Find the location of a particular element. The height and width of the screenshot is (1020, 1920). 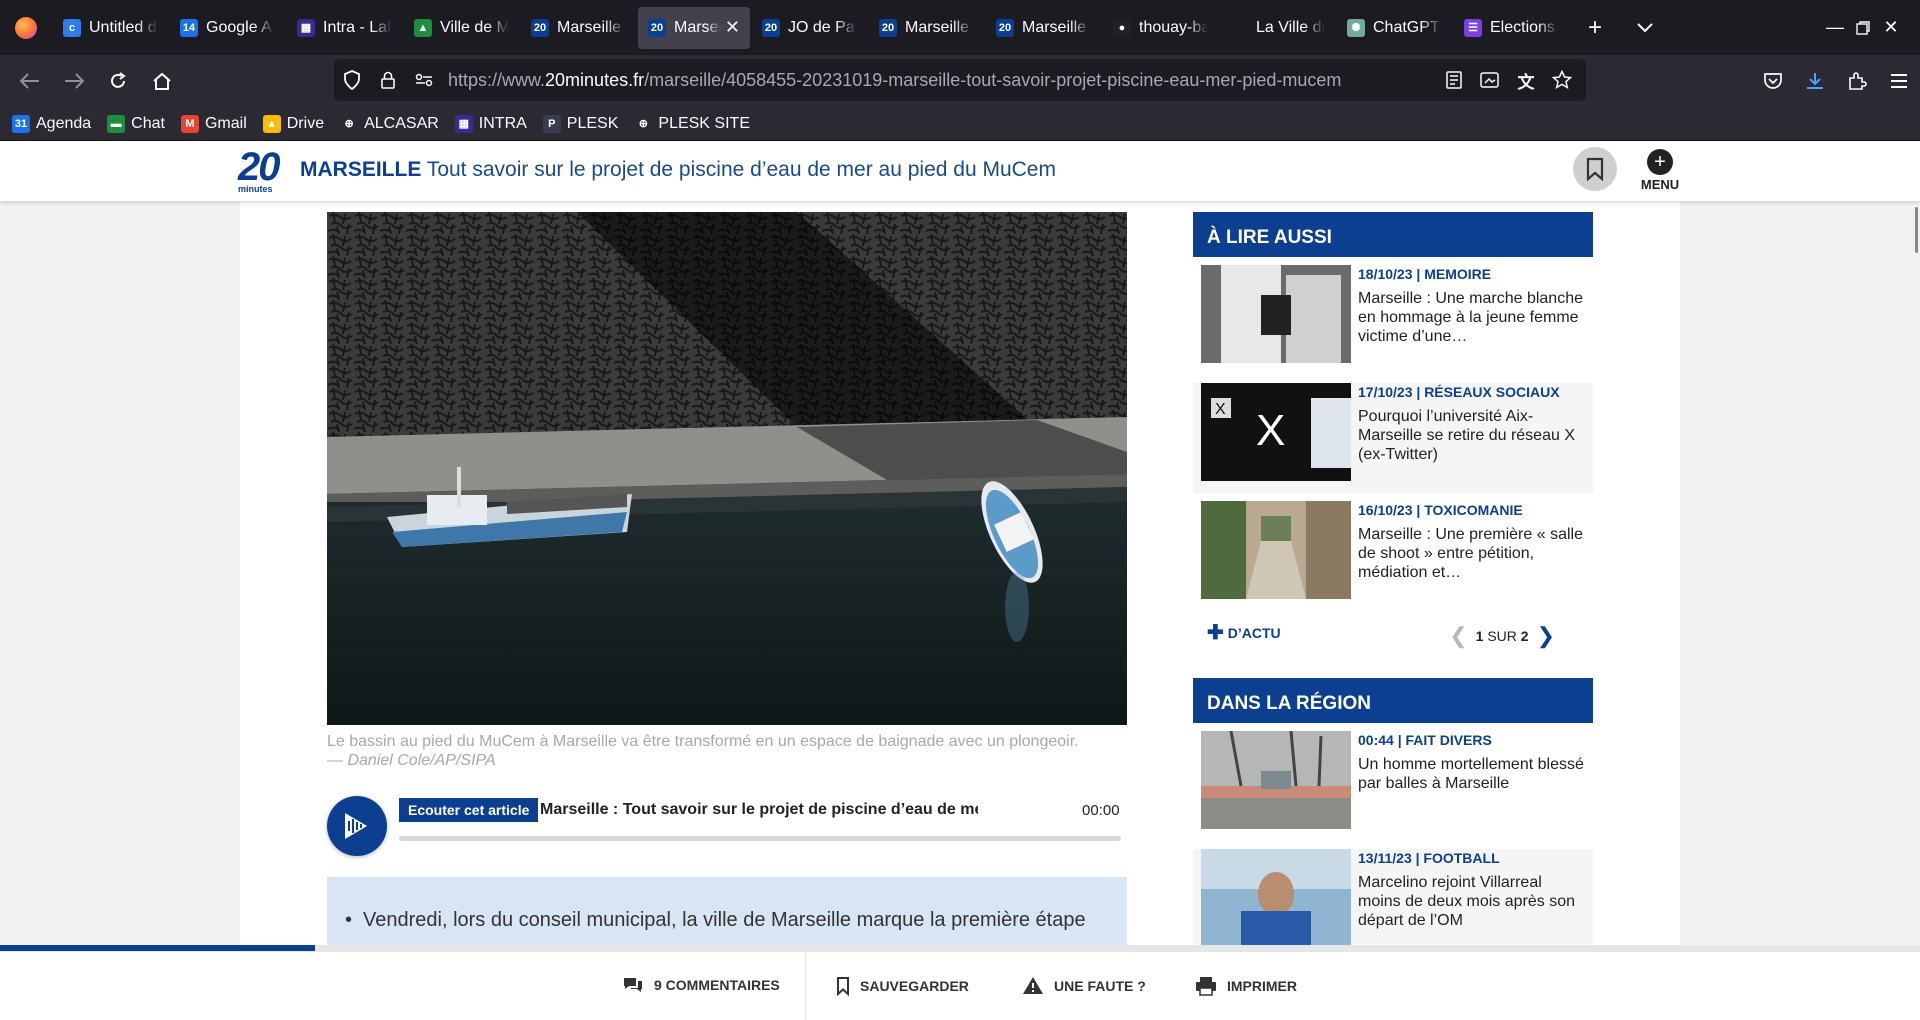

item-meta: 00:44 | FAIT DIVERS is located at coordinates (1425, 740).